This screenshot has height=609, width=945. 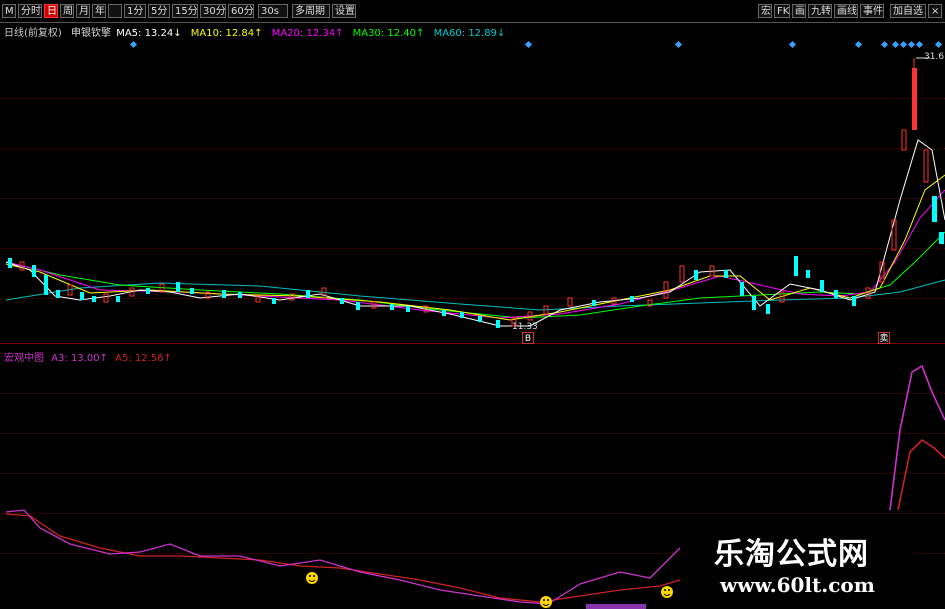 I want to click on bottom-bar, so click(x=616, y=606).